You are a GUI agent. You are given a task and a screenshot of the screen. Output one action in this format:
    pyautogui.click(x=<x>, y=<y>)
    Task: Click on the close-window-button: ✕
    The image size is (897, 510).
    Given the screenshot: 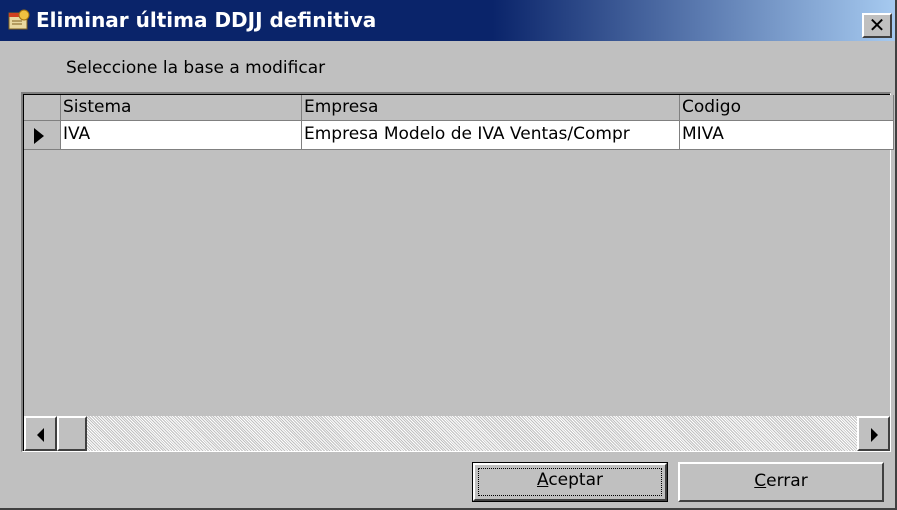 What is the action you would take?
    pyautogui.click(x=877, y=25)
    